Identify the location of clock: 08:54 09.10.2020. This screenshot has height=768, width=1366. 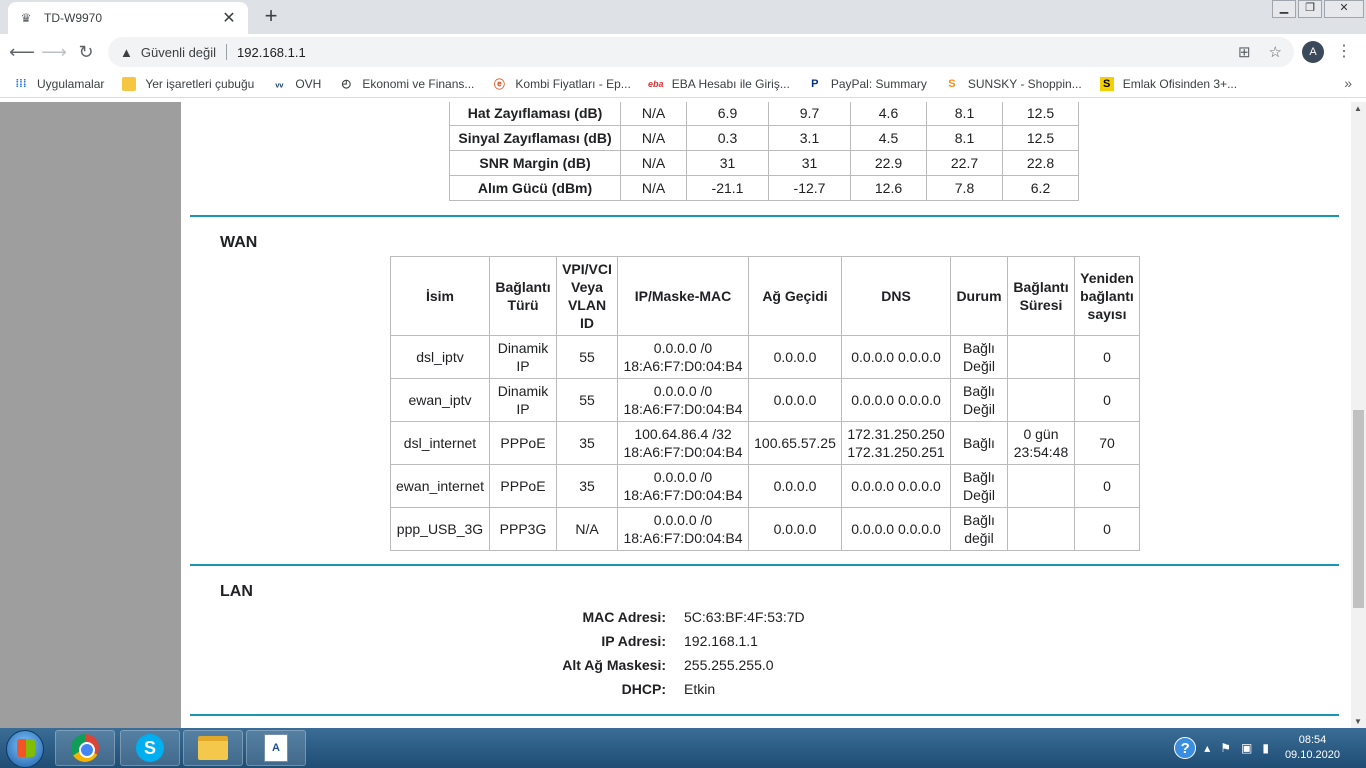
(1312, 748).